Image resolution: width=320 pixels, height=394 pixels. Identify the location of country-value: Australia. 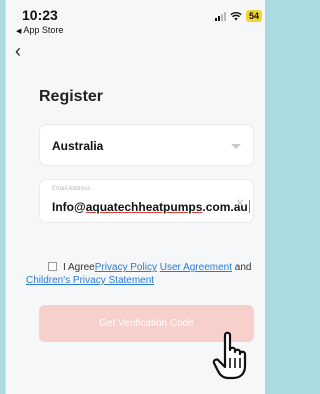
(78, 146).